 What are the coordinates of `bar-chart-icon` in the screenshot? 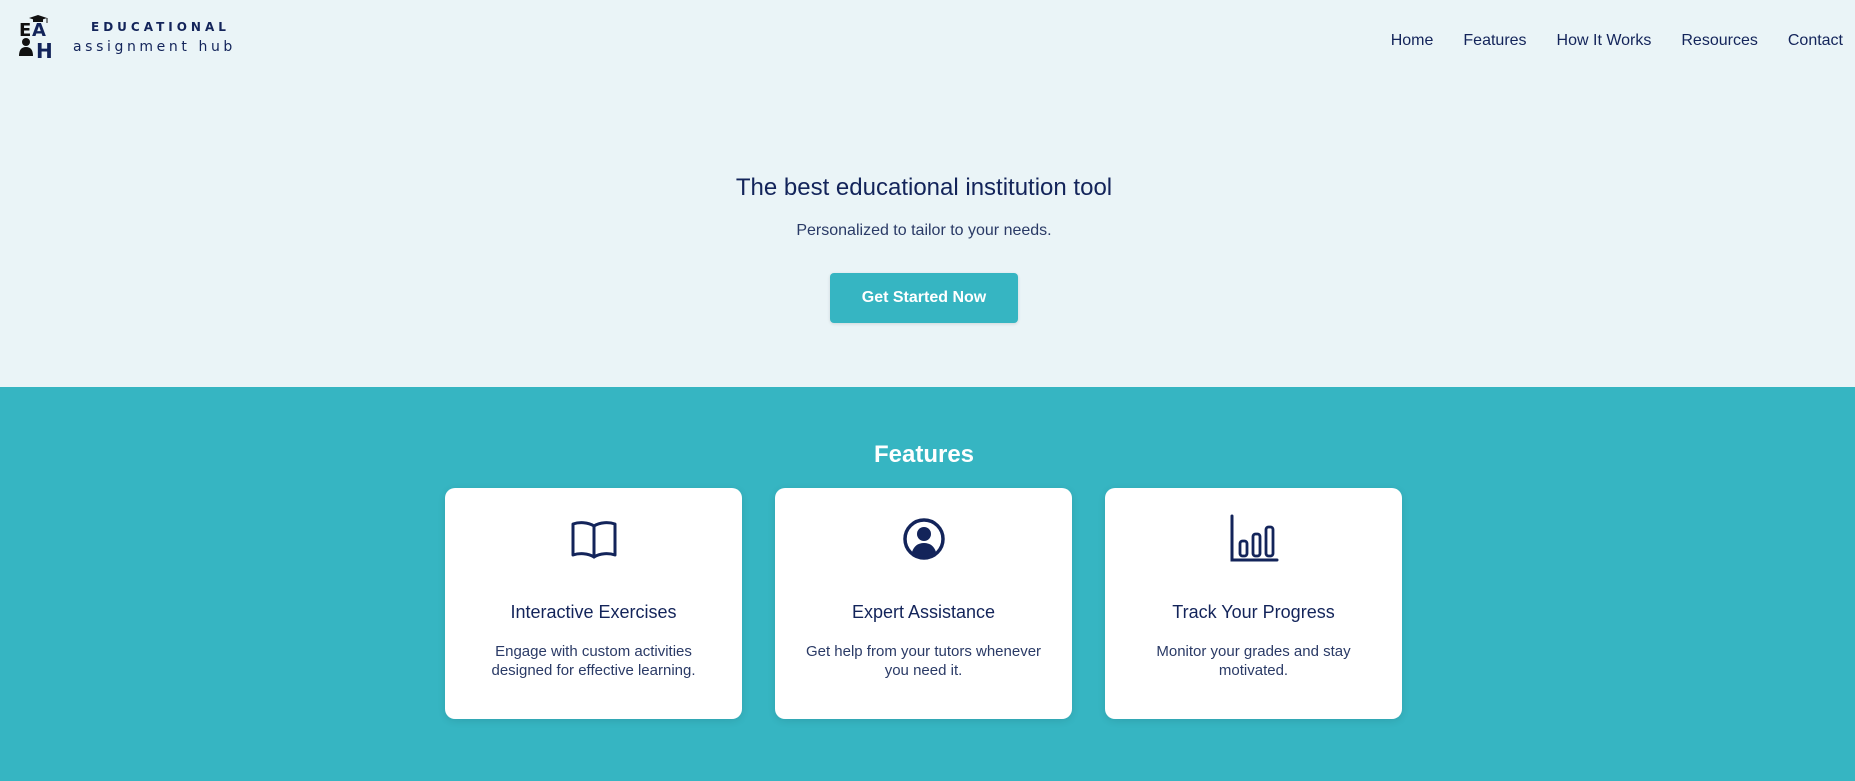 It's located at (1254, 538).